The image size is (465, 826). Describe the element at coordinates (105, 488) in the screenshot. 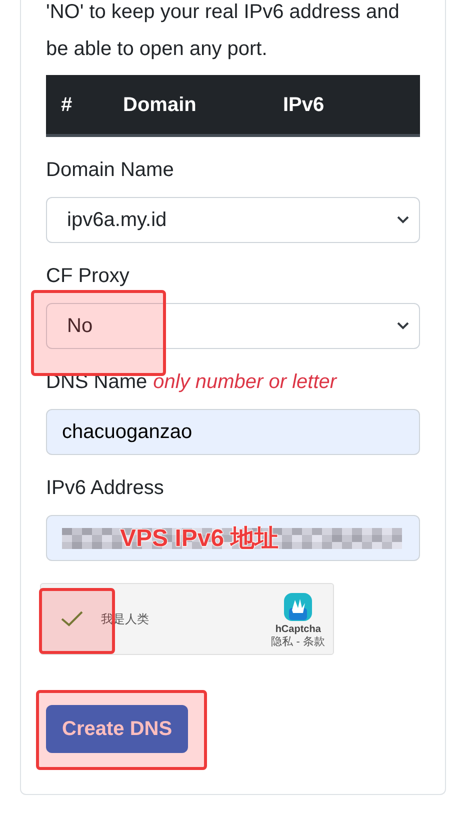

I see `field-label: IPv6 Address` at that location.